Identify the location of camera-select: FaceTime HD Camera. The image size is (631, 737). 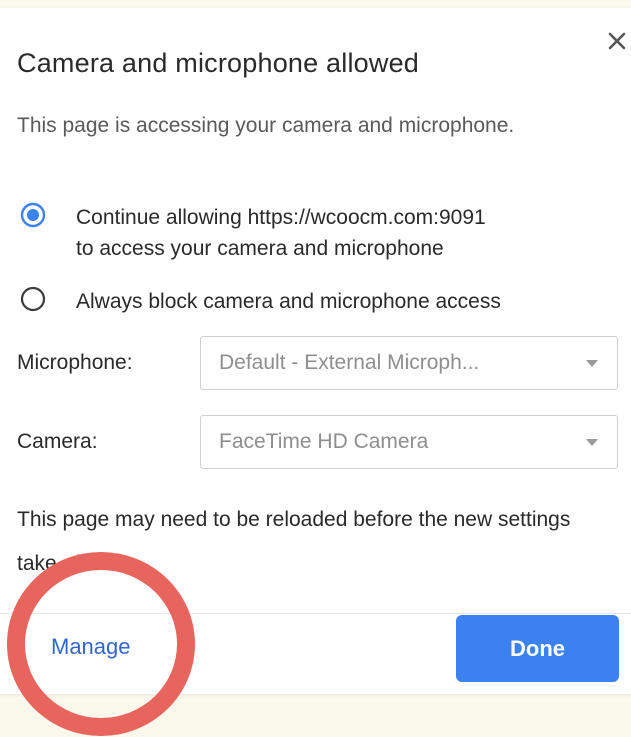
(409, 442).